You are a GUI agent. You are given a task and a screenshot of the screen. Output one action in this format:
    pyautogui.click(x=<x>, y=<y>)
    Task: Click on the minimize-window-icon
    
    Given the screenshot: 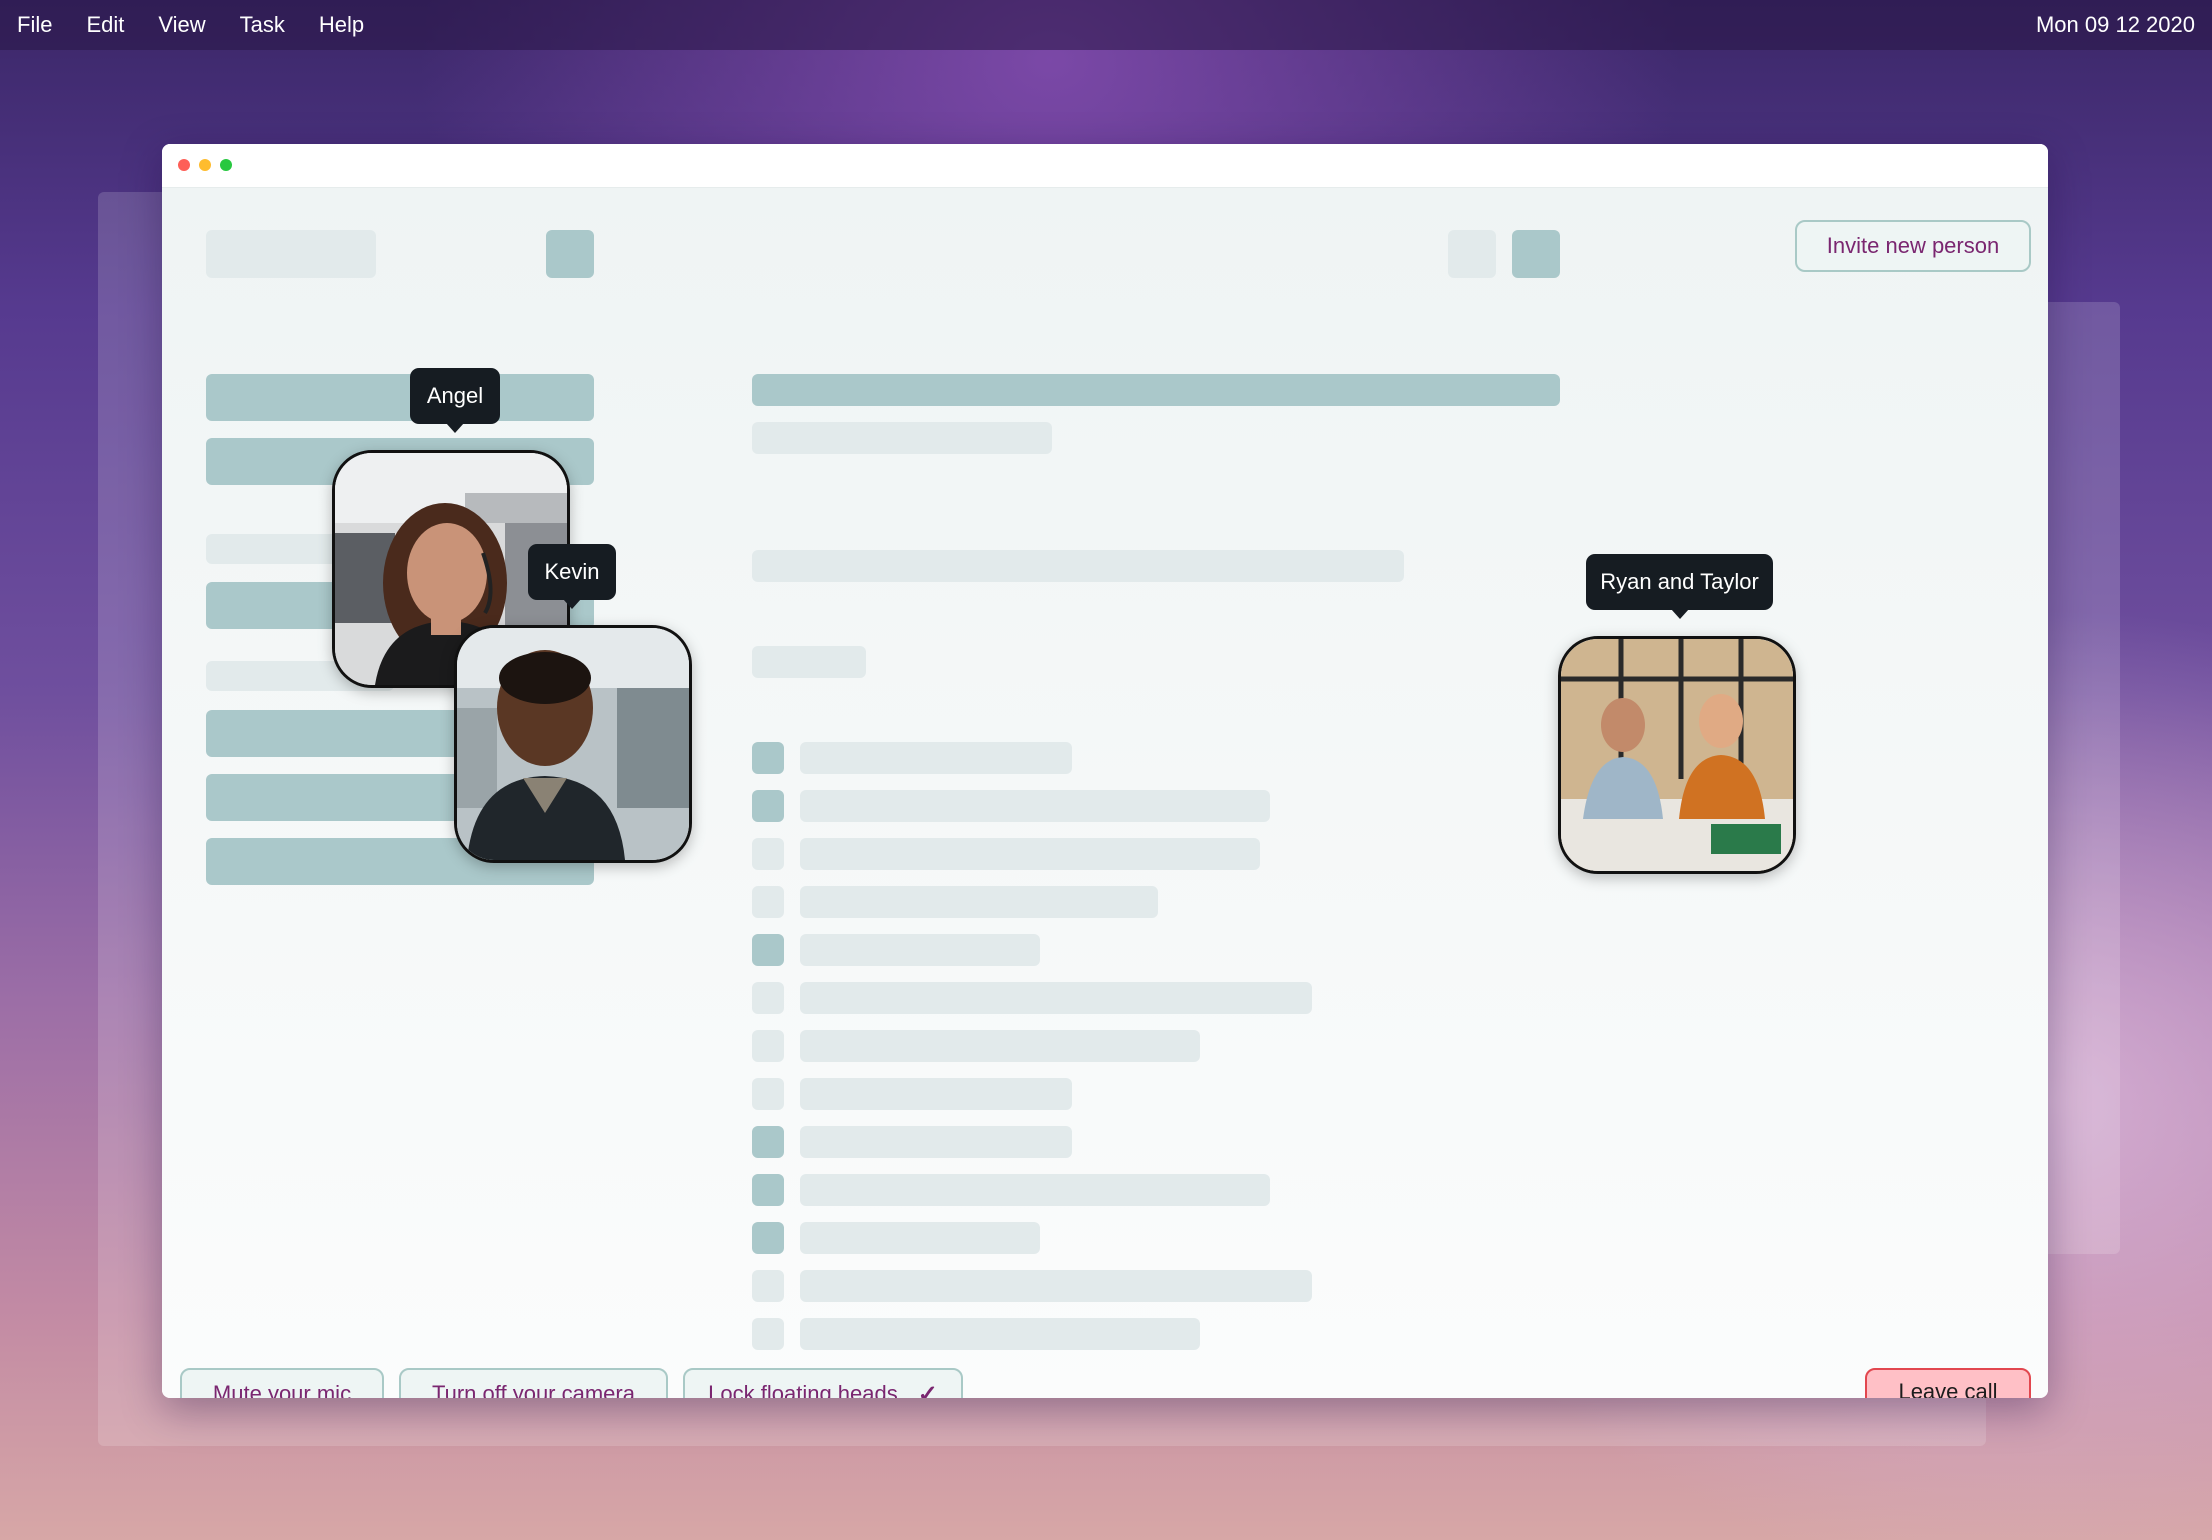 What is the action you would take?
    pyautogui.click(x=205, y=165)
    